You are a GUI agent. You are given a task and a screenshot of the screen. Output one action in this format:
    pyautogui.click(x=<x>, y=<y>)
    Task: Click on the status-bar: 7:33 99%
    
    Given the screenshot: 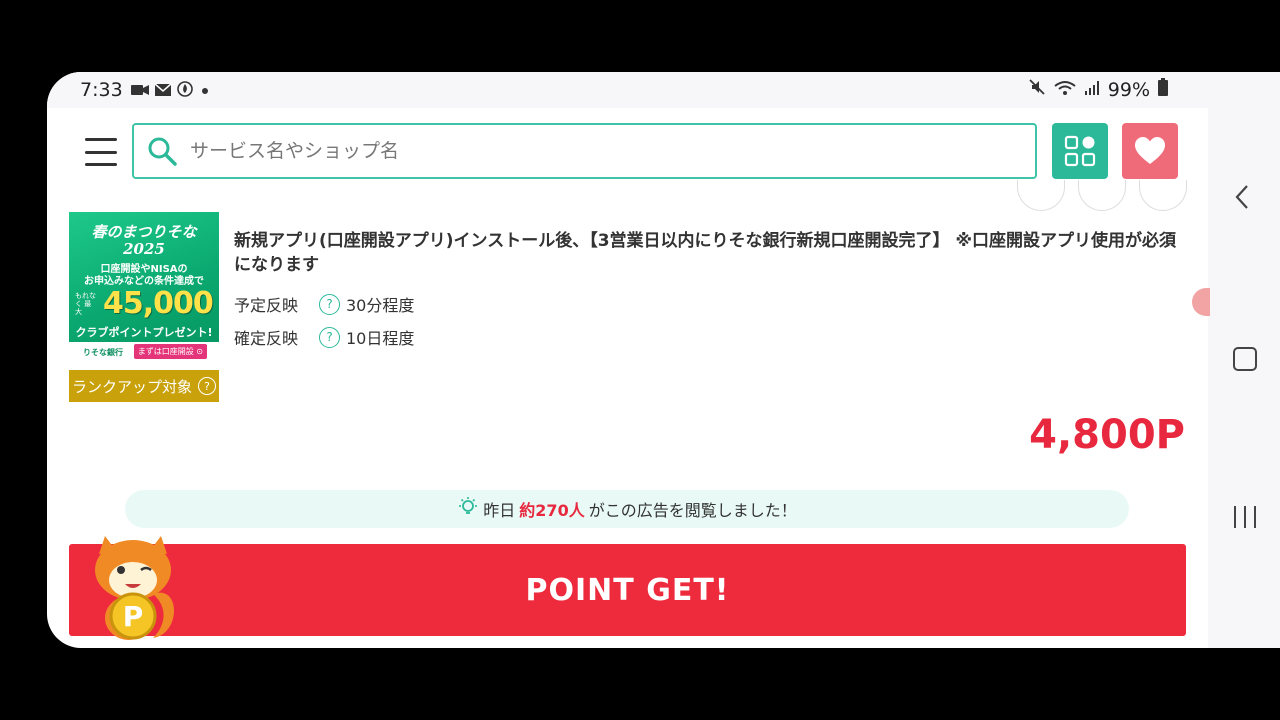 What is the action you would take?
    pyautogui.click(x=627, y=90)
    